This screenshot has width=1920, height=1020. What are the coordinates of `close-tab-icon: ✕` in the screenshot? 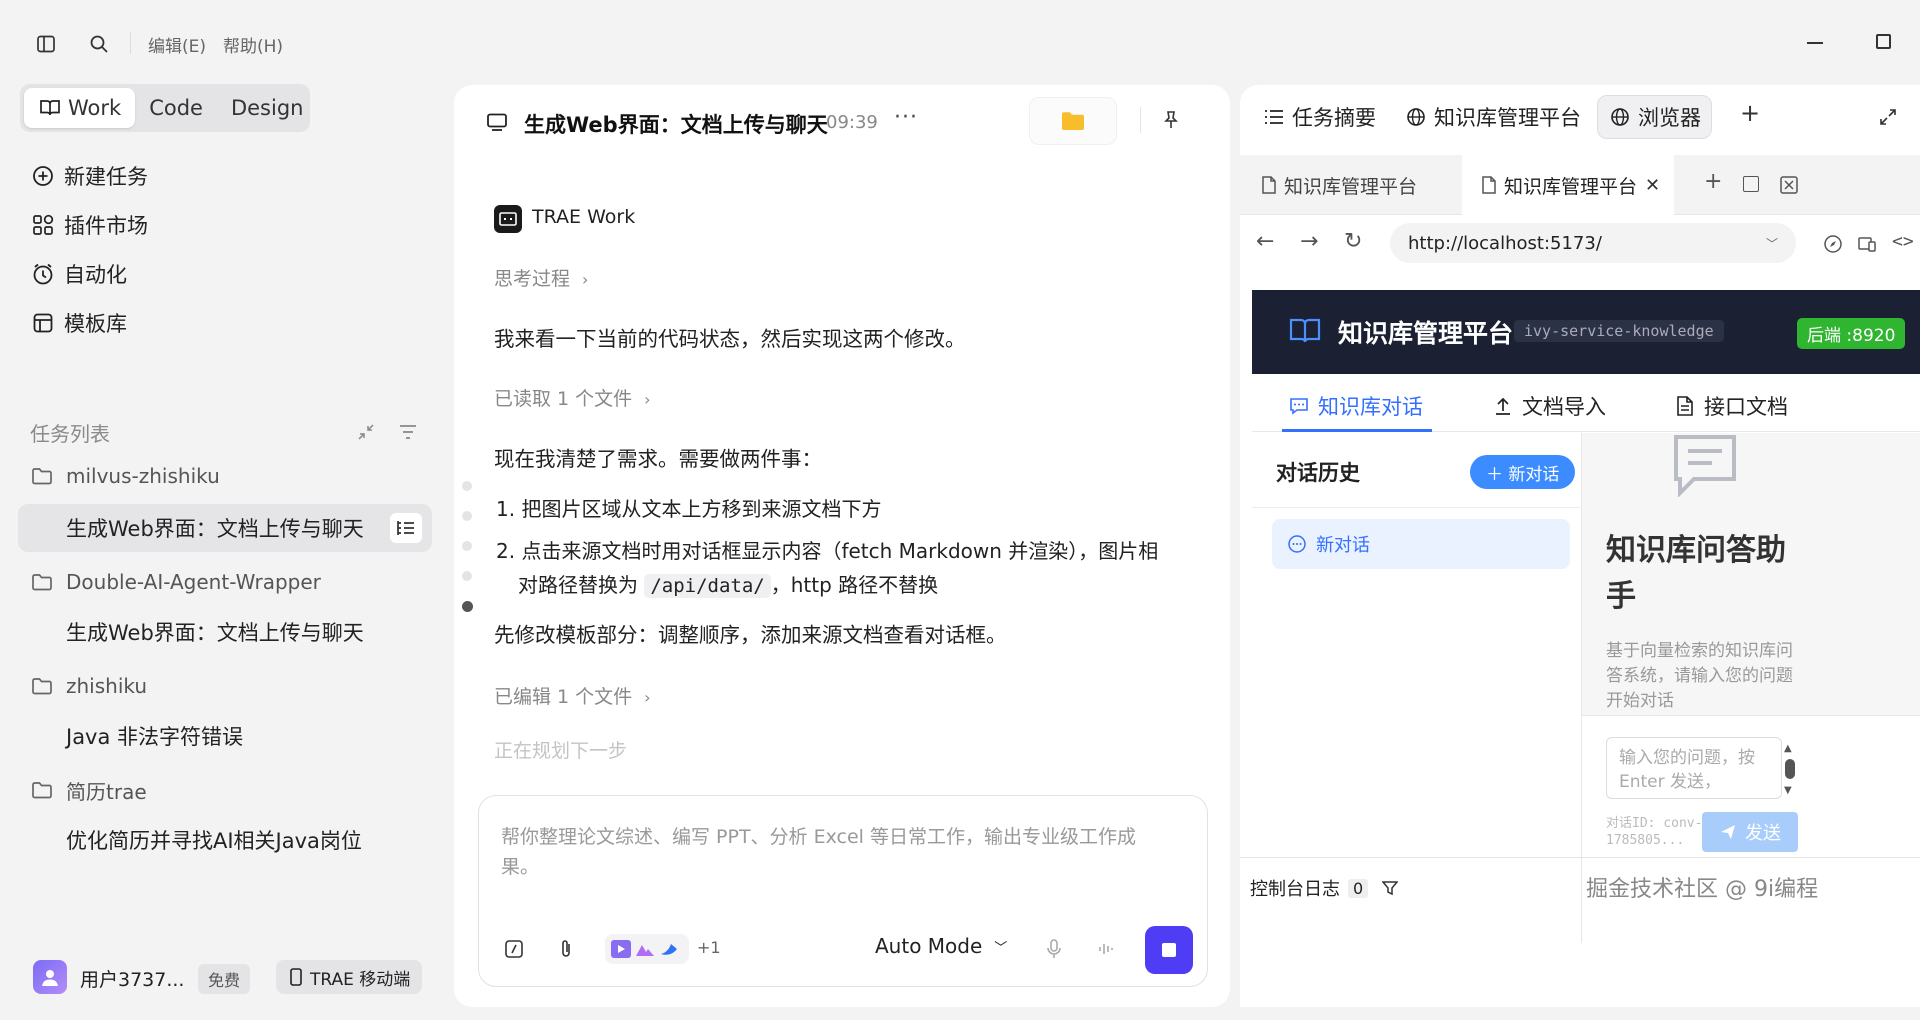 It's located at (1652, 185).